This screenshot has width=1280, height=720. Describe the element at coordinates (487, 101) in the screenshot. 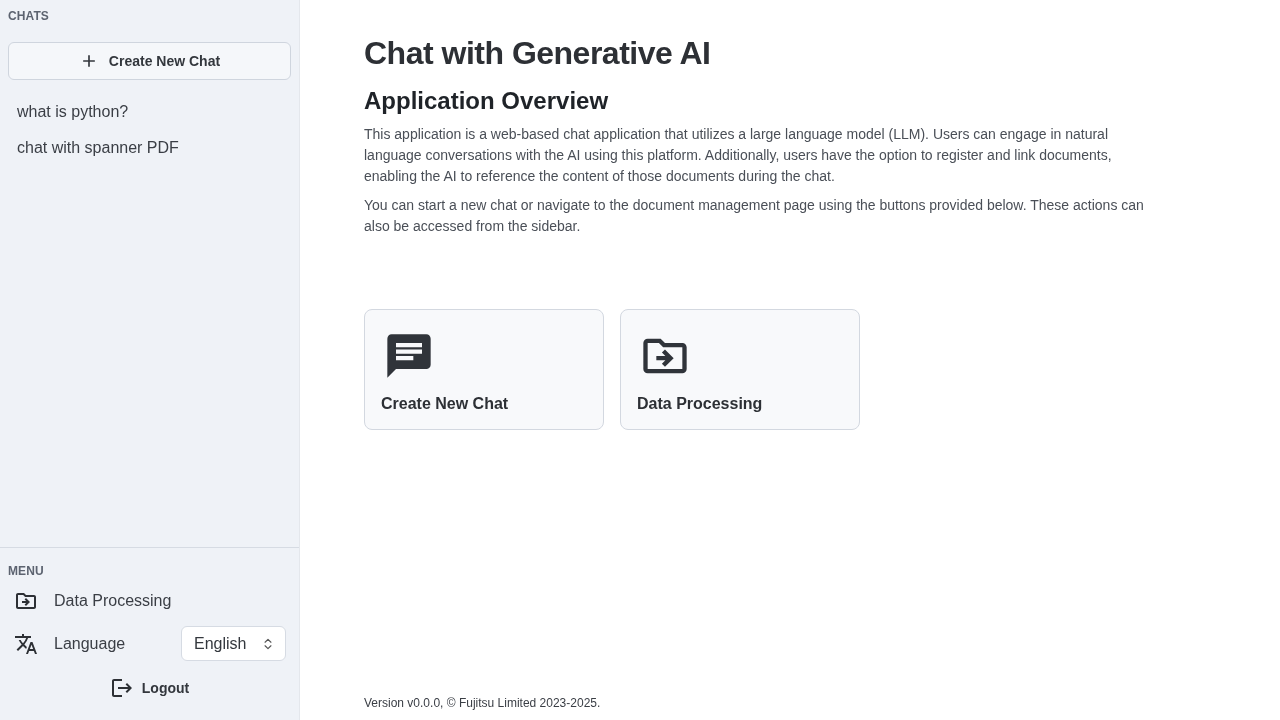

I see `section-title: Application Overview` at that location.